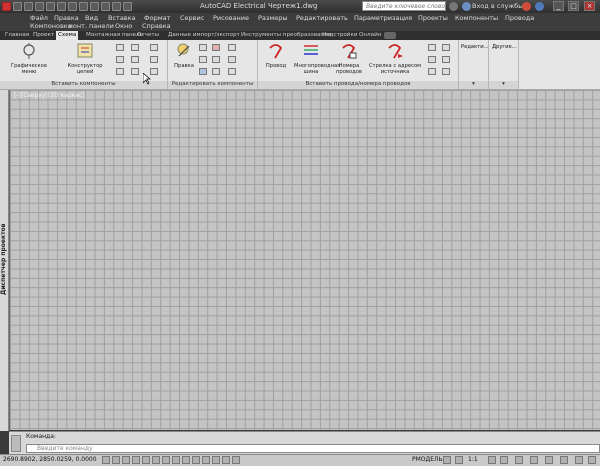  What do you see at coordinates (322, 18) in the screenshot?
I see `menu-modify: Редактировать` at bounding box center [322, 18].